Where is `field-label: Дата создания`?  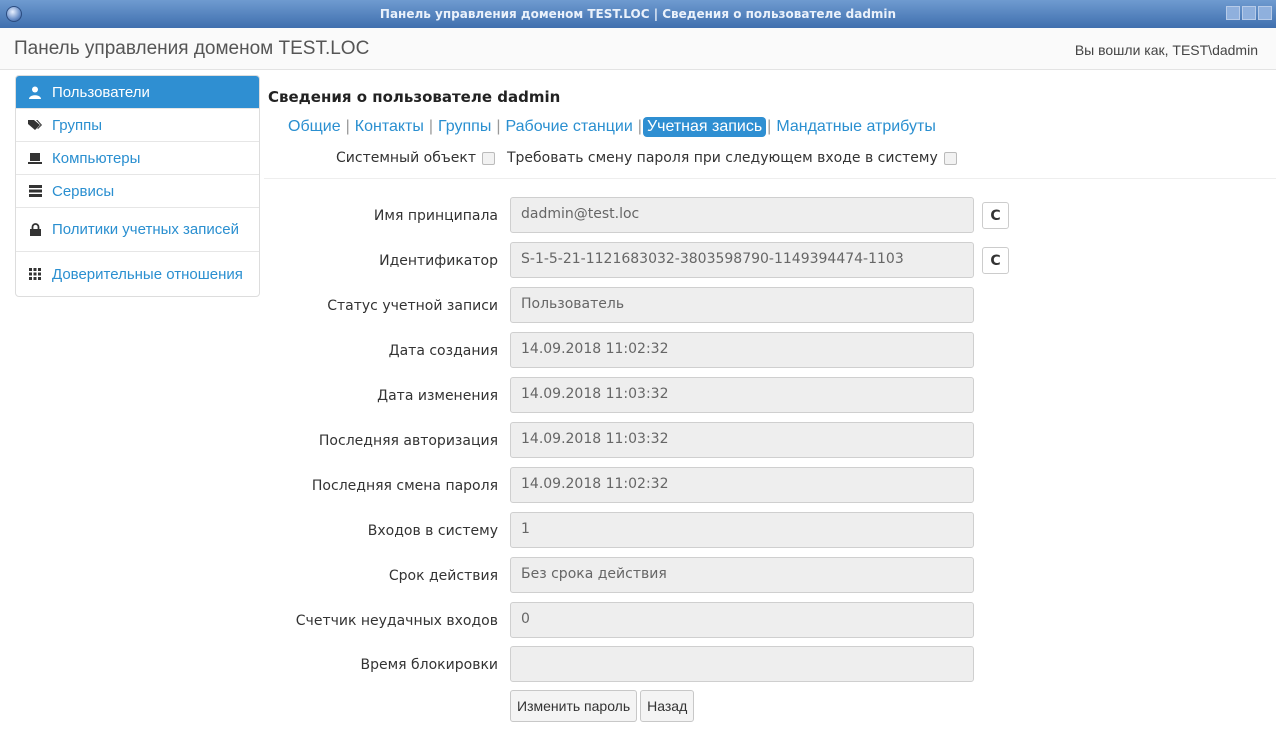
field-label: Дата создания is located at coordinates (443, 351).